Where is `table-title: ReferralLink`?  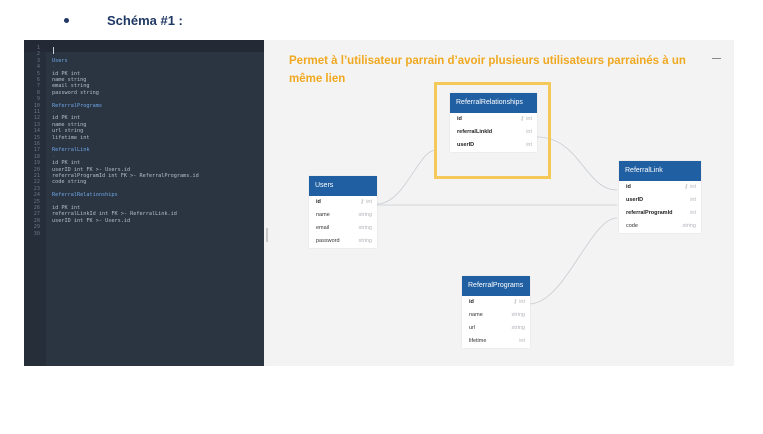
table-title: ReferralLink is located at coordinates (660, 171).